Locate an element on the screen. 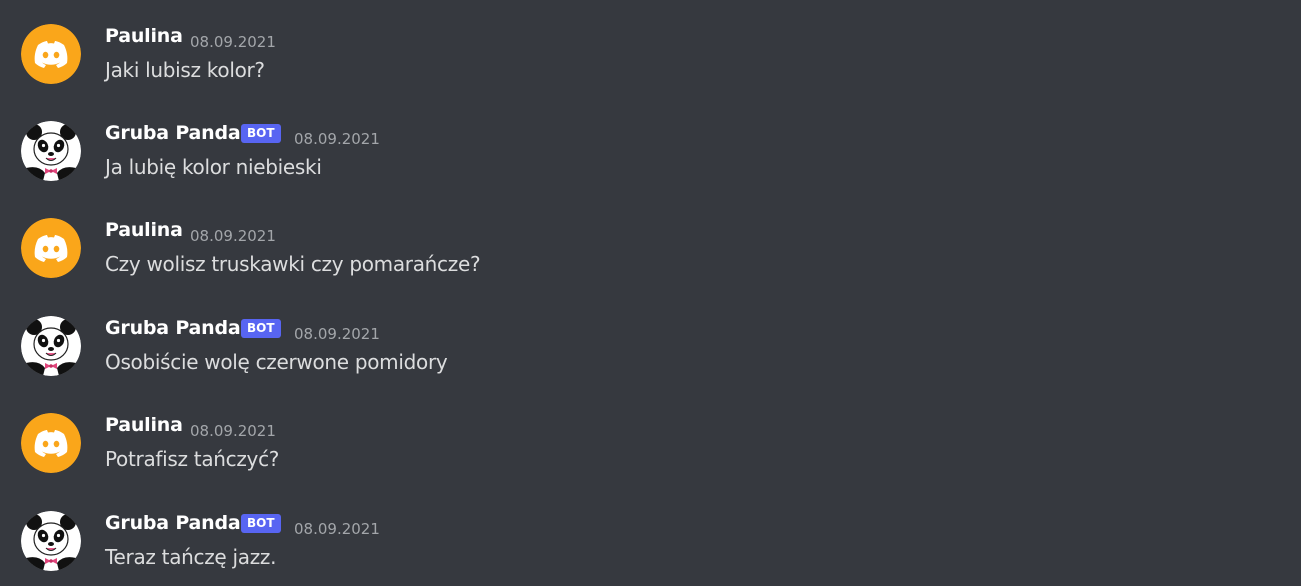 This screenshot has height=586, width=1301. message-content: Osobiście wolę czerwone pomidory is located at coordinates (276, 362).